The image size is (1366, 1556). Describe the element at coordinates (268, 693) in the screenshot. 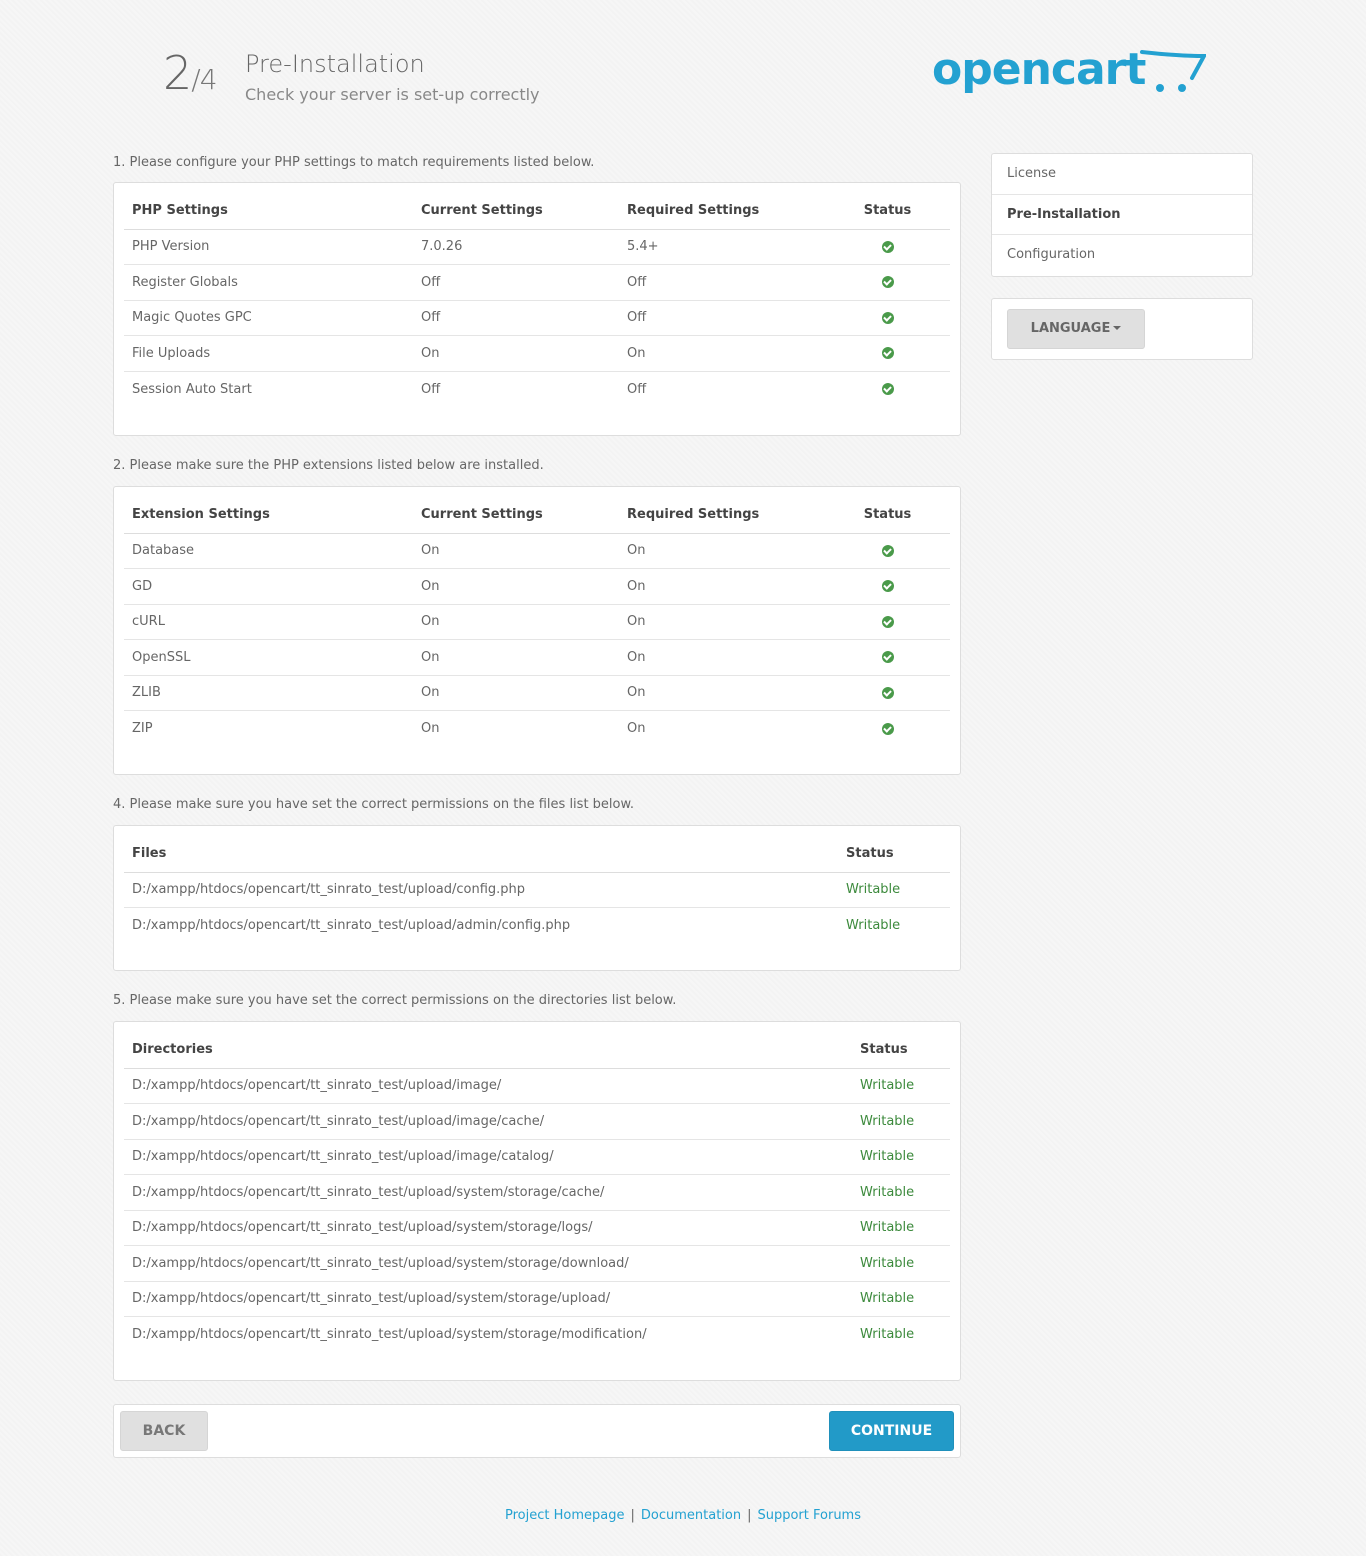

I see `setting-name: ZLIB` at that location.